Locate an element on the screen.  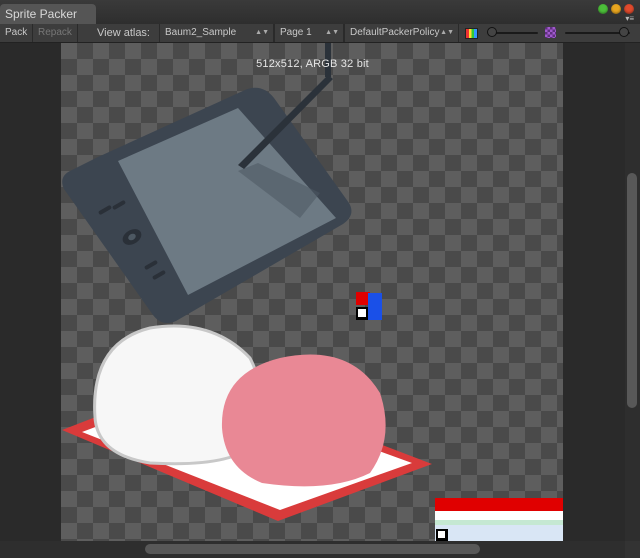
mipmap-icon is located at coordinates (550, 32).